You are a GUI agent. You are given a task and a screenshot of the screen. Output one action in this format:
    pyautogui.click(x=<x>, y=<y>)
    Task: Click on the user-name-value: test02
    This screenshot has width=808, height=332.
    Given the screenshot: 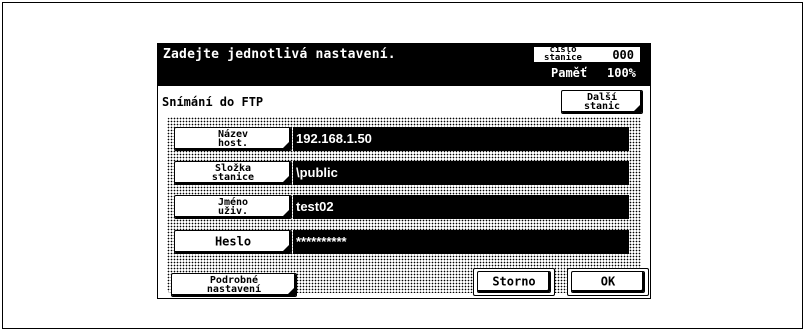 What is the action you would take?
    pyautogui.click(x=461, y=207)
    